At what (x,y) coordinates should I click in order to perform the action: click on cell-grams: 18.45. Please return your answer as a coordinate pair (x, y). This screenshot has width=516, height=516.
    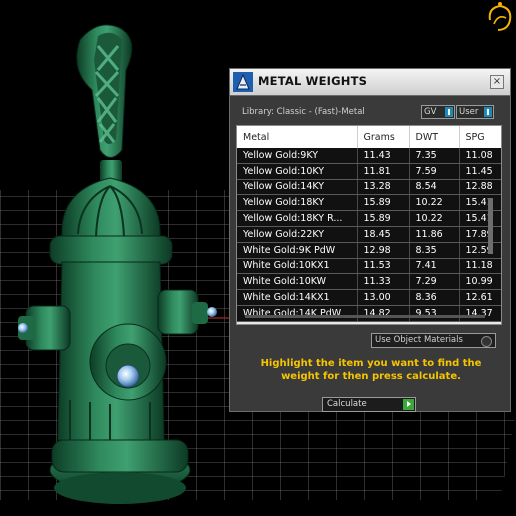
    Looking at the image, I should click on (383, 234).